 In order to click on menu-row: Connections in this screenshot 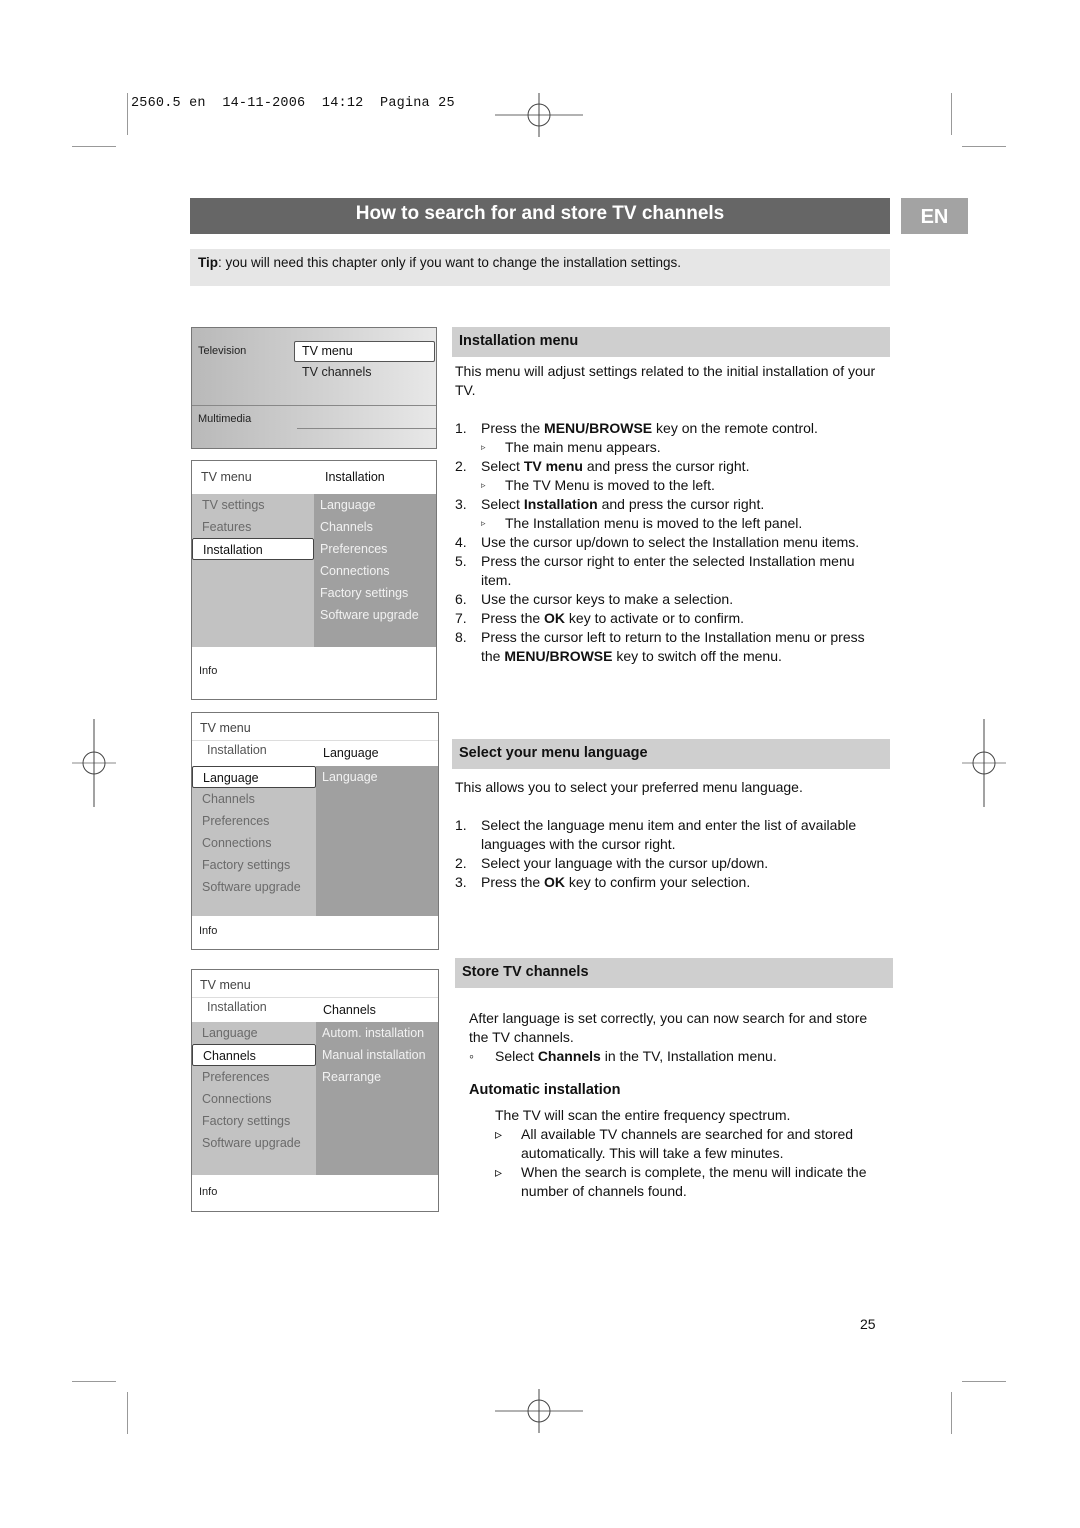, I will do `click(315, 1099)`.